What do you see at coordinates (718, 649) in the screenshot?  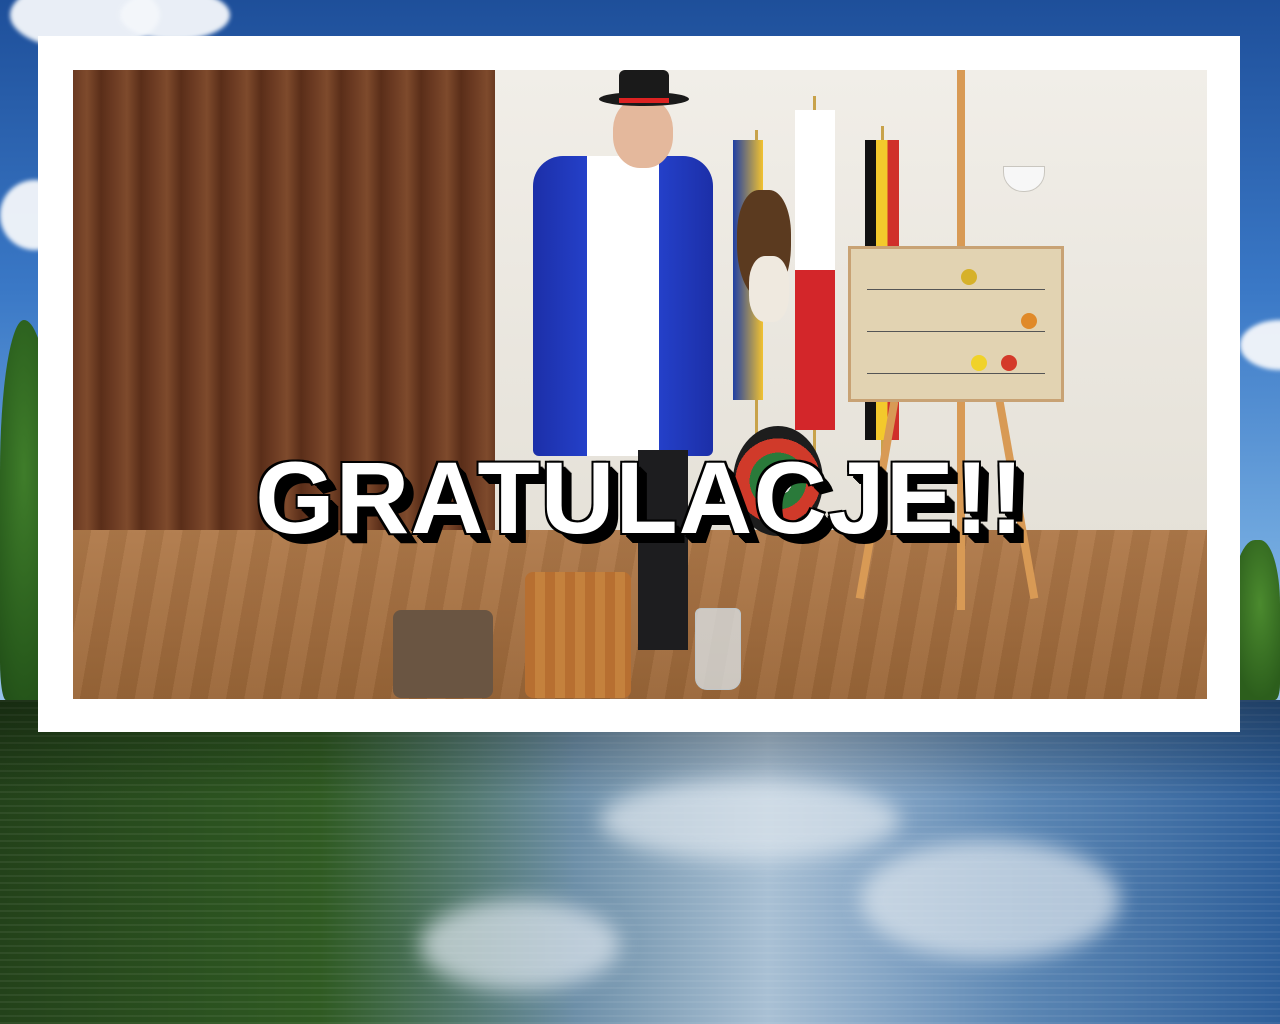 I see `glass-jug` at bounding box center [718, 649].